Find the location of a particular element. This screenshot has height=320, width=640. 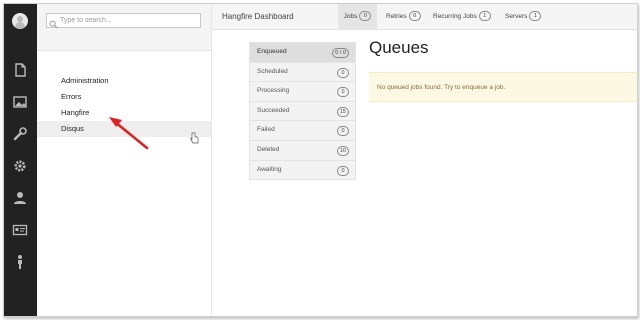

state-enqueued-badge: 0 / 0 is located at coordinates (340, 53).